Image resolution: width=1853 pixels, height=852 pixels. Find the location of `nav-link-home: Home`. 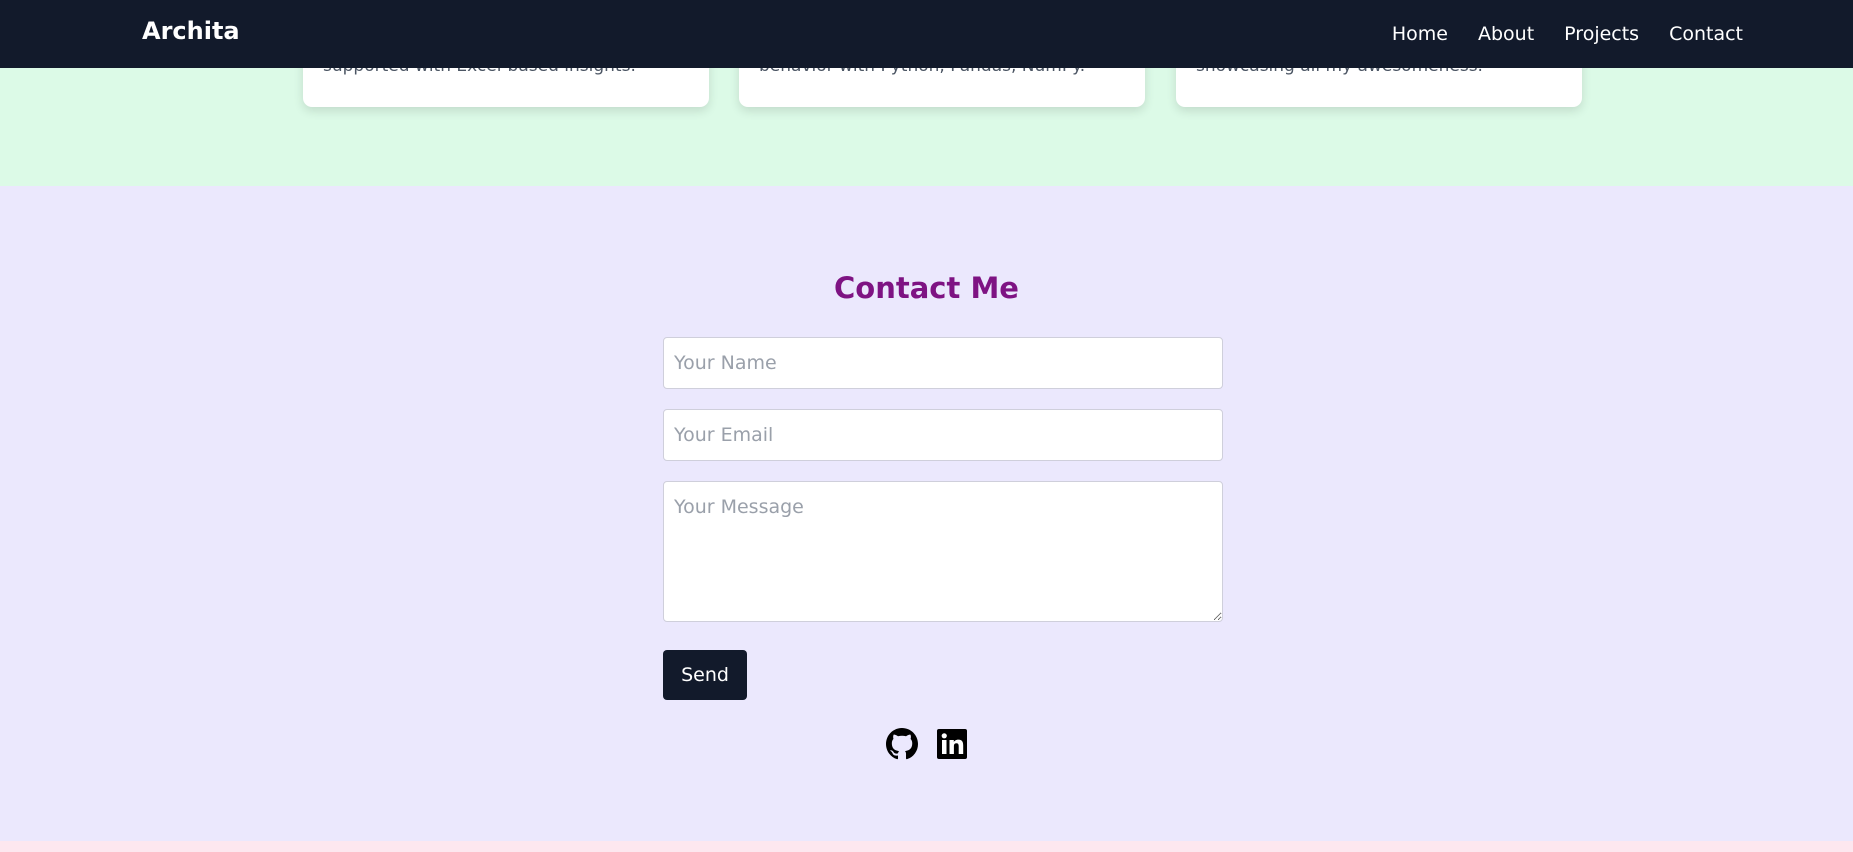

nav-link-home: Home is located at coordinates (1420, 34).